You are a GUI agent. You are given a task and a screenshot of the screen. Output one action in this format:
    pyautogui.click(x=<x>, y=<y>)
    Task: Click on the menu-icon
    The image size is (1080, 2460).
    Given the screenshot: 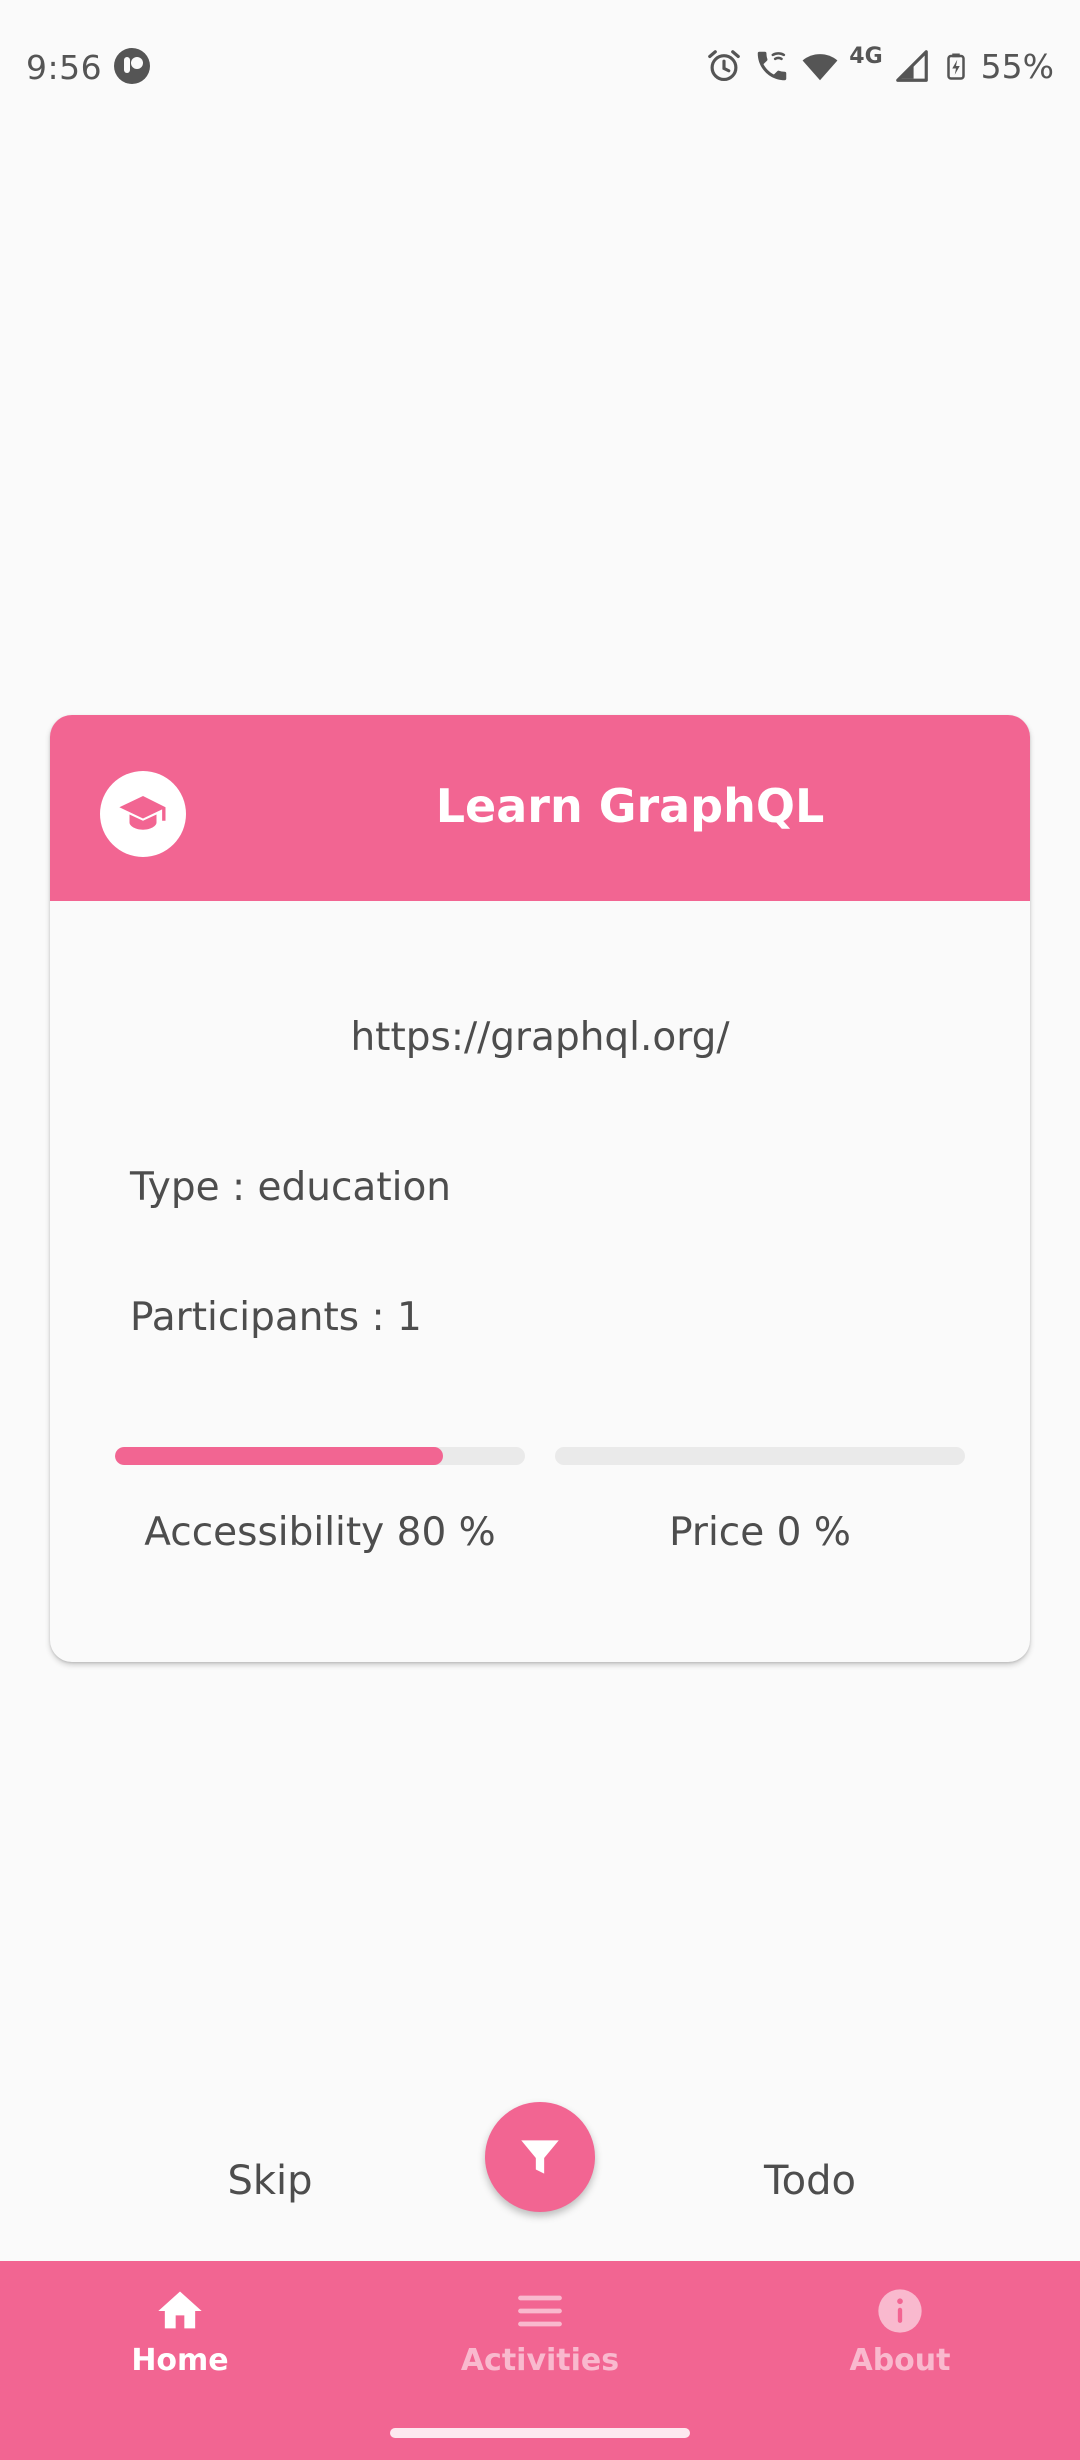 What is the action you would take?
    pyautogui.click(x=540, y=2311)
    